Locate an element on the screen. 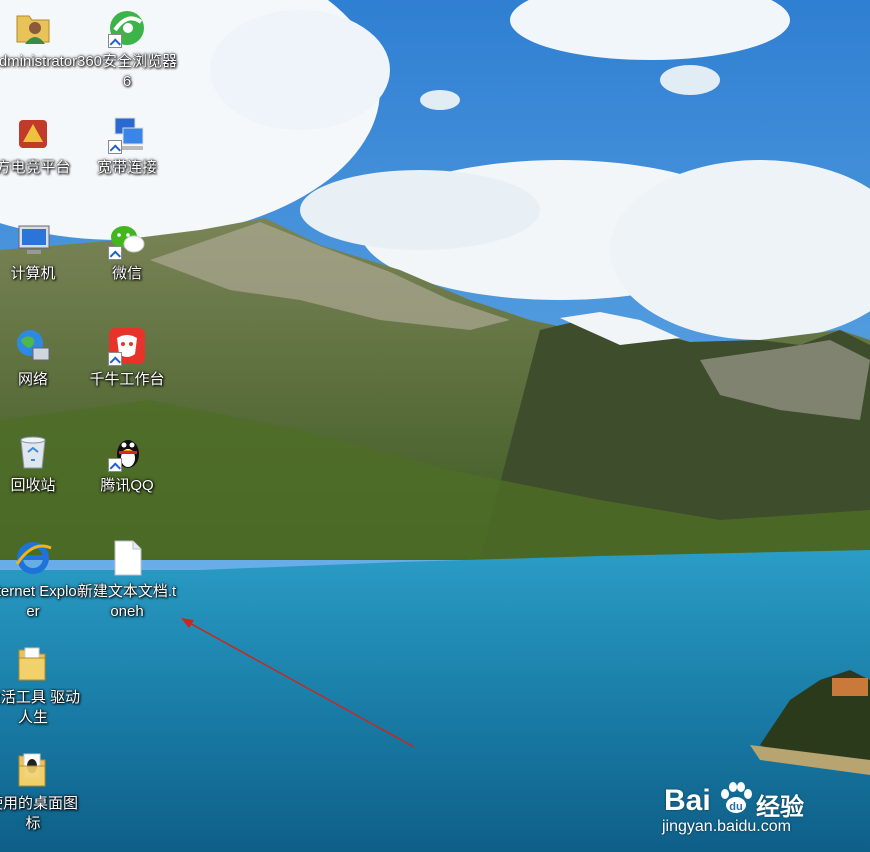 The image size is (870, 852). watermark-brand-suffix: 经验 is located at coordinates (780, 807).